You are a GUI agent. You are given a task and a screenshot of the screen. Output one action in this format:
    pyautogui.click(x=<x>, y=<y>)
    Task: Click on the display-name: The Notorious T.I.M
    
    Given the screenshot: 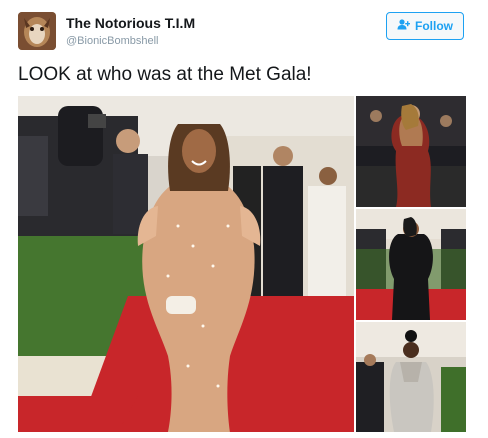 What is the action you would take?
    pyautogui.click(x=130, y=23)
    